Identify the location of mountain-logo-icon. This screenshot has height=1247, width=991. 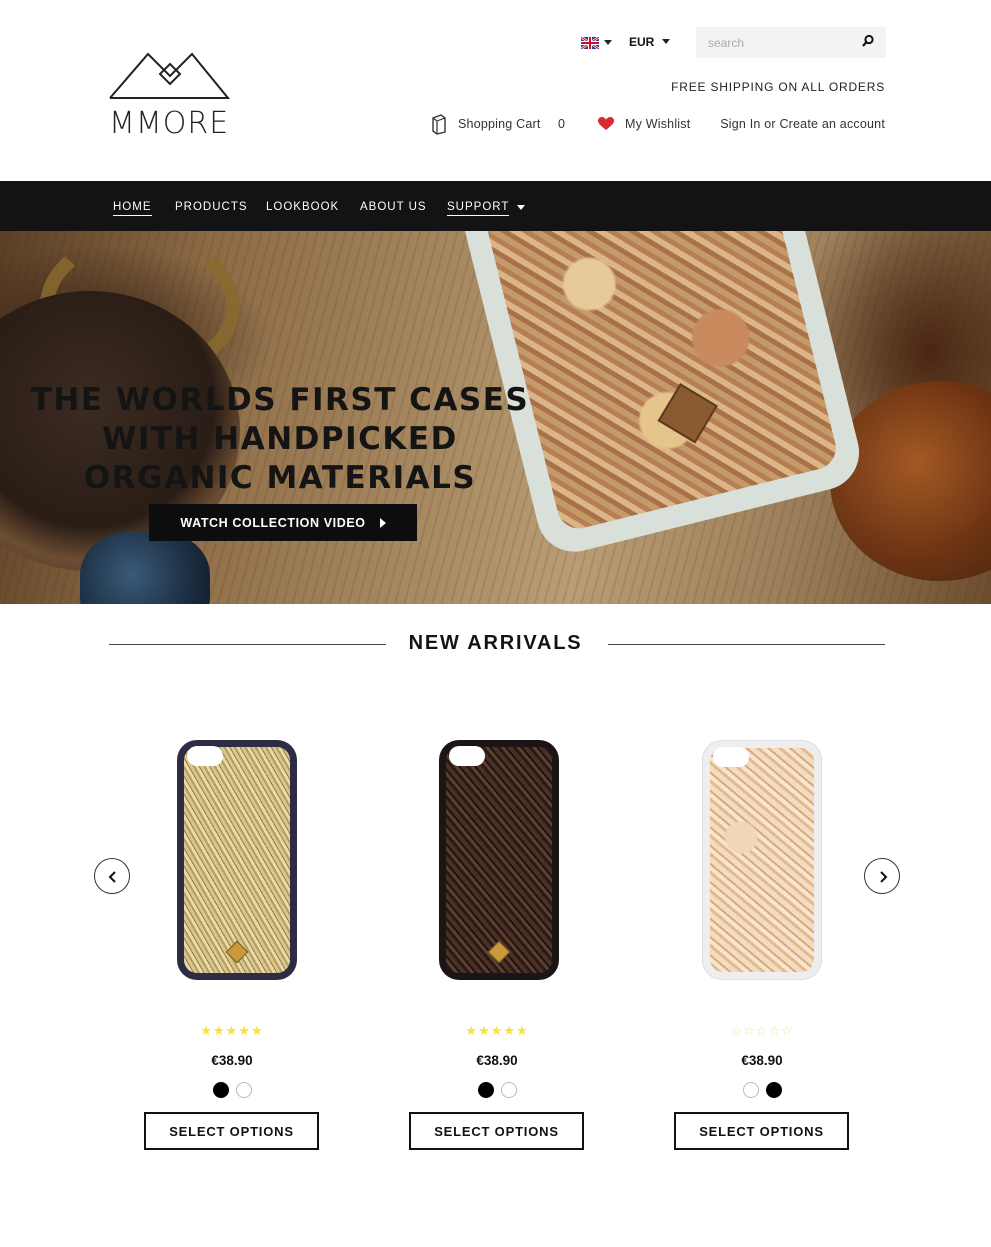
(170, 75).